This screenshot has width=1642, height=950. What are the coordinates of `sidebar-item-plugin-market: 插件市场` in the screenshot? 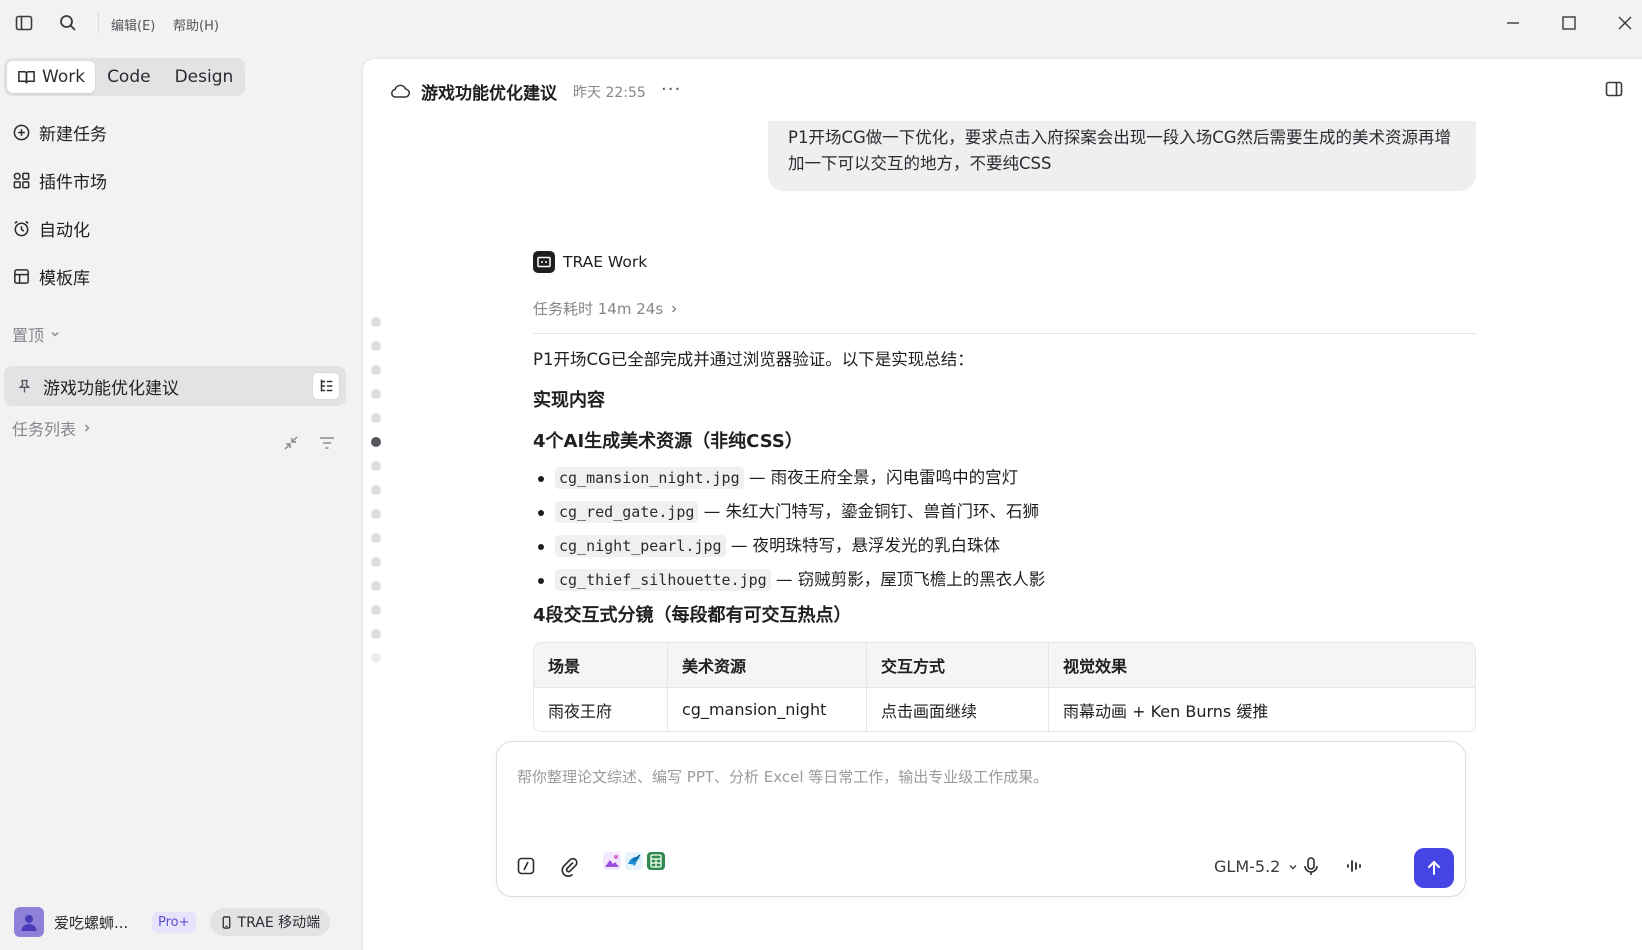 It's located at (59, 180).